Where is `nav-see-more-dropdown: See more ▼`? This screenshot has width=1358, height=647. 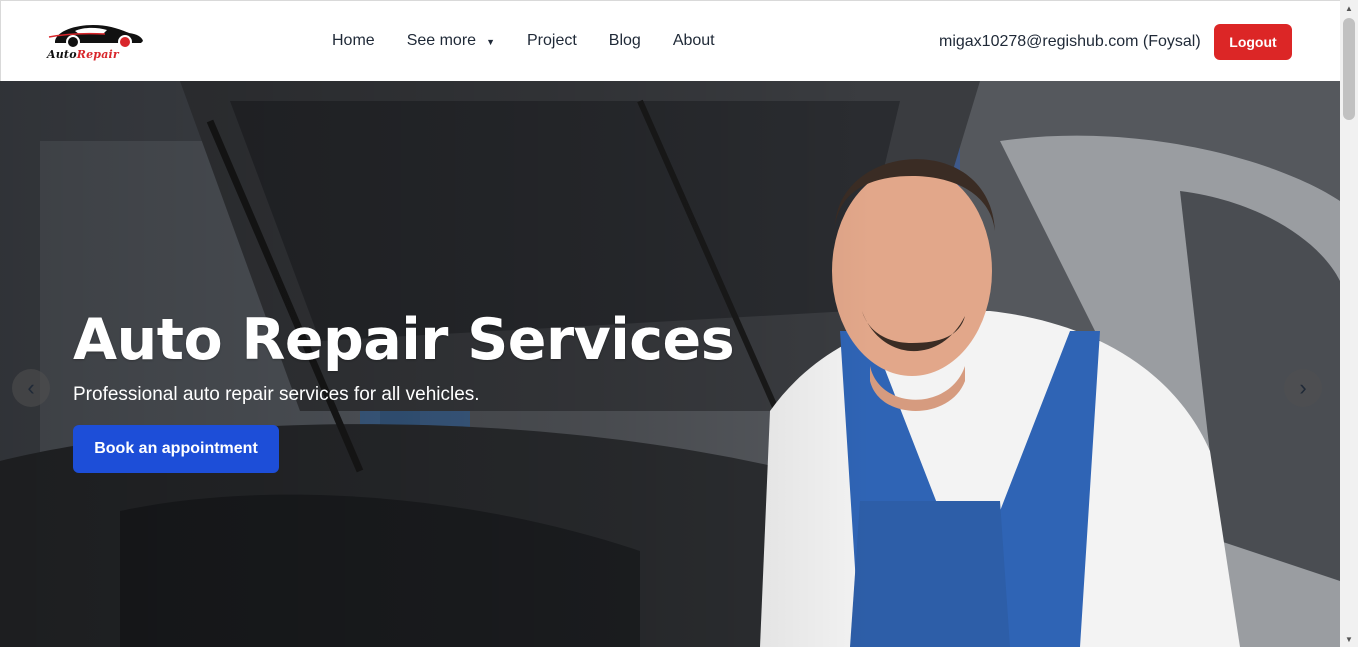
nav-see-more-dropdown: See more ▼ is located at coordinates (451, 41).